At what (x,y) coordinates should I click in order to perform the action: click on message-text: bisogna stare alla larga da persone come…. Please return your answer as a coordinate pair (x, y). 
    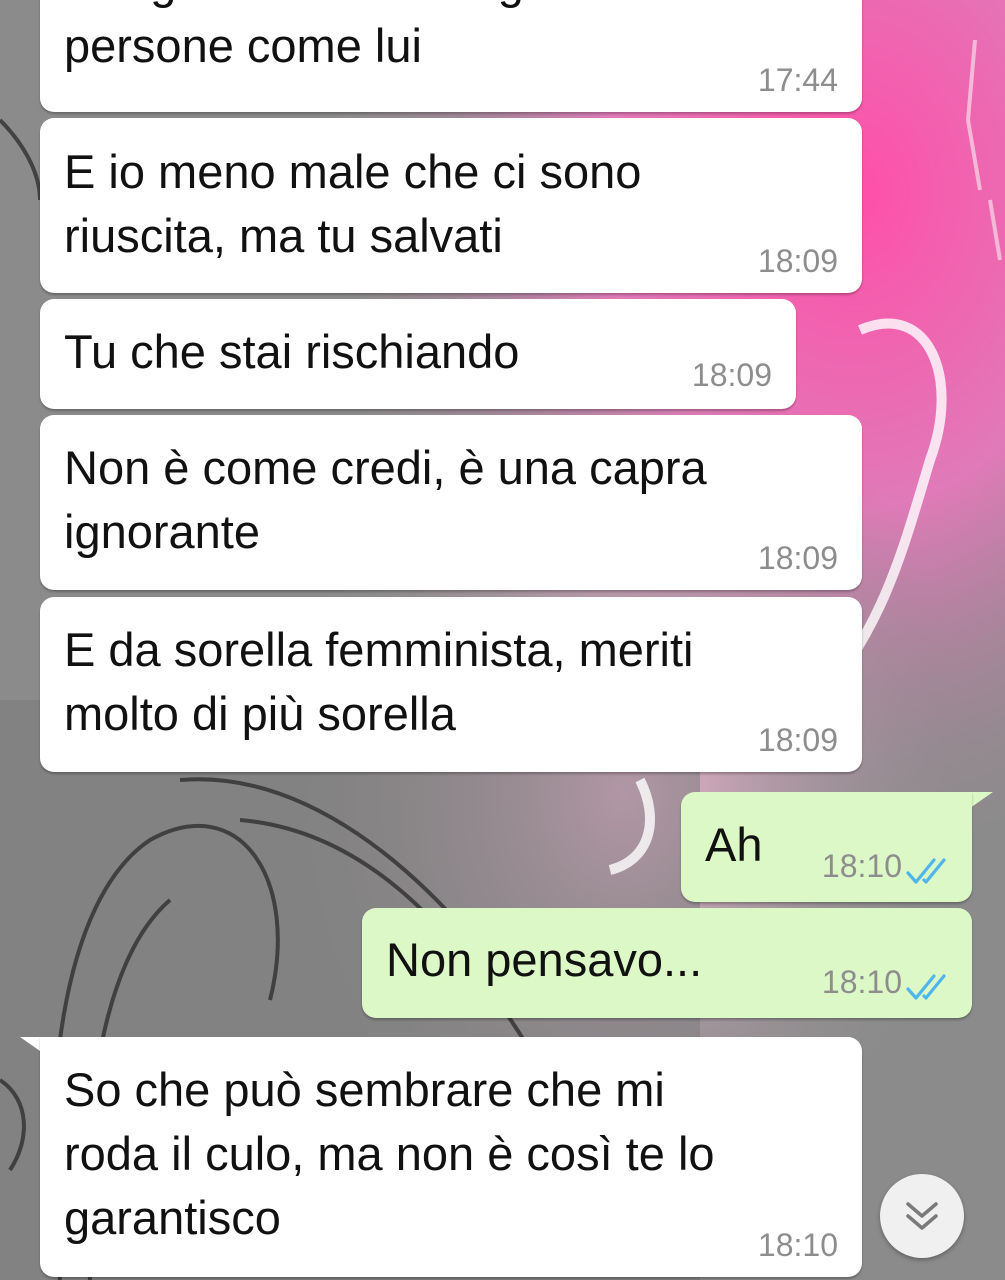
    Looking at the image, I should click on (339, 36).